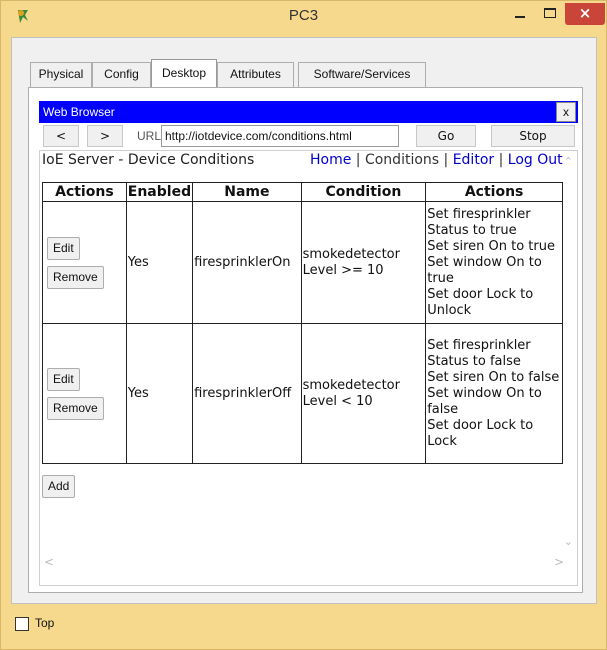  I want to click on tab-desktop: Desktop, so click(184, 73).